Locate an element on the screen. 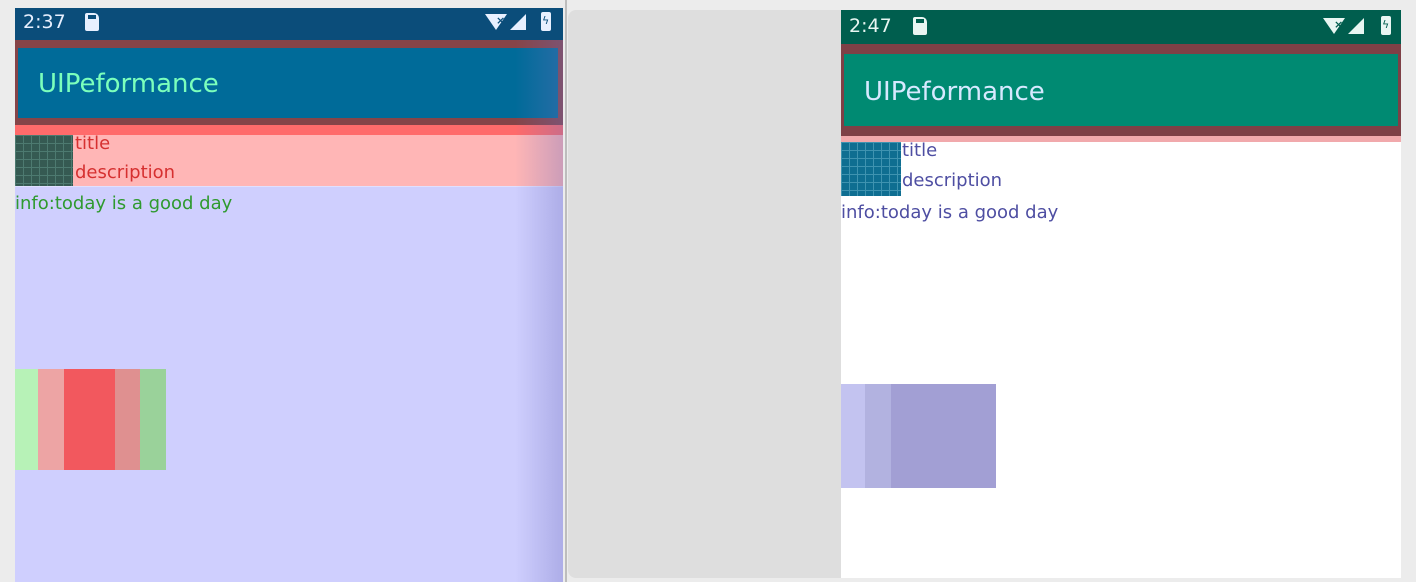  screen-edge-shade is located at coordinates (539, 311).